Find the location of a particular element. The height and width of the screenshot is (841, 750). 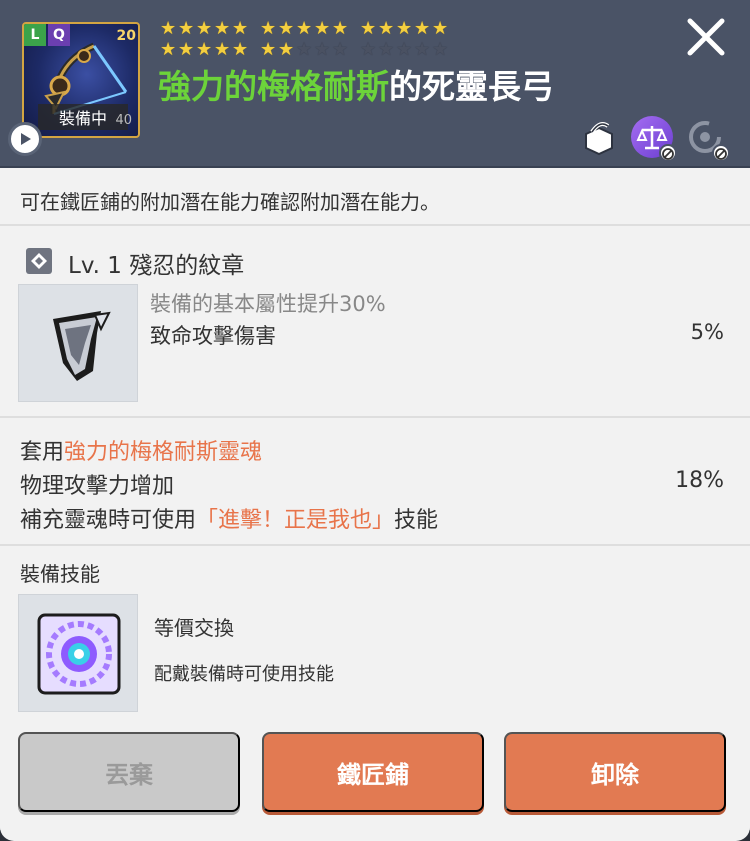

soul-skill-line: 補充靈魂時可使用「進擊！正是我也」技能 is located at coordinates (229, 518).